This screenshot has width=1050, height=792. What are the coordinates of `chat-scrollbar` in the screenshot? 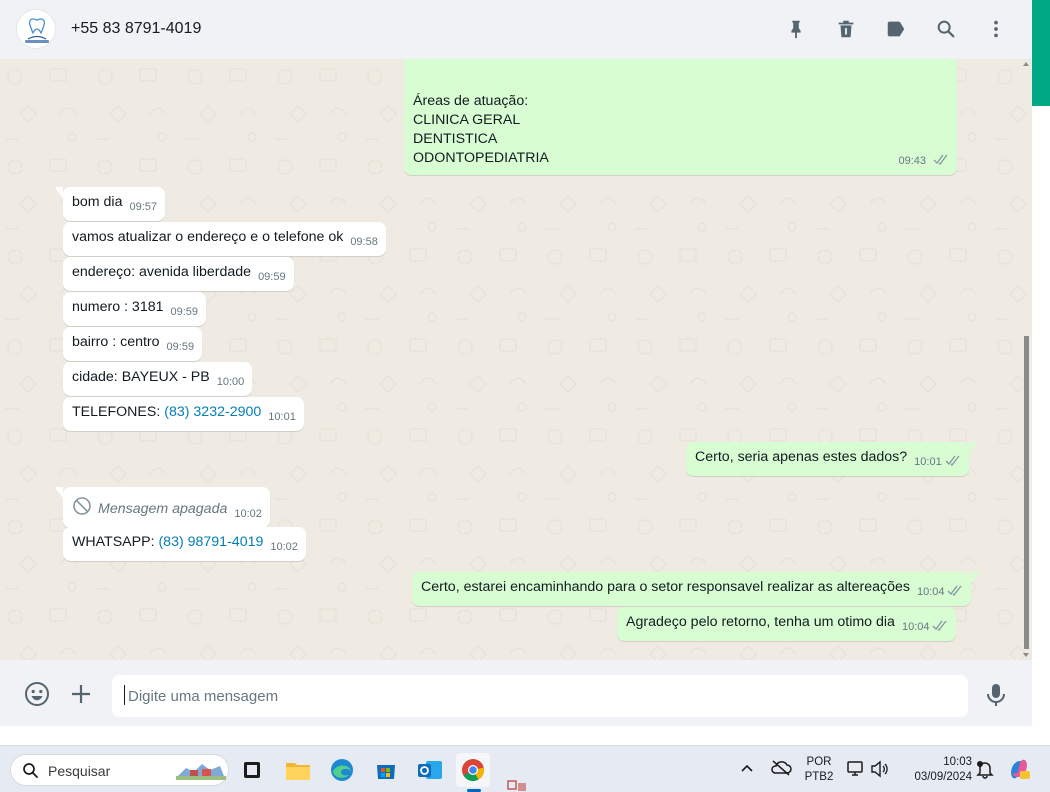 It's located at (1026, 359).